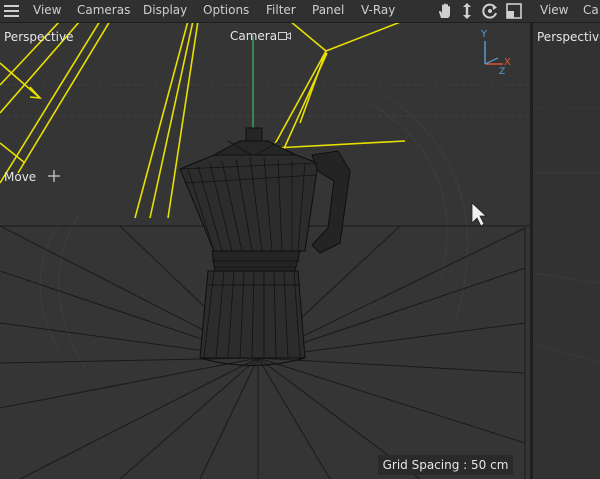 The image size is (600, 479). Describe the element at coordinates (445, 11) in the screenshot. I see `pan-hand-icon` at that location.